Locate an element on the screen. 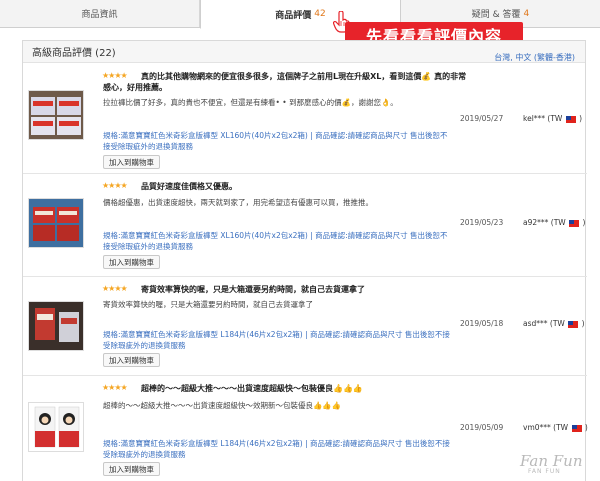  reviewer: a92*** (TW ) is located at coordinates (554, 222).